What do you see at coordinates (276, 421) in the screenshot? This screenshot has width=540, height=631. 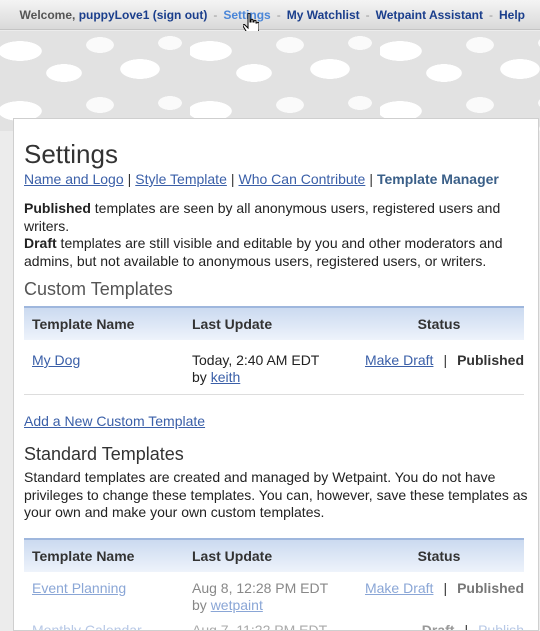 I see `add-custom-template-link: Add a New Custom Template` at bounding box center [276, 421].